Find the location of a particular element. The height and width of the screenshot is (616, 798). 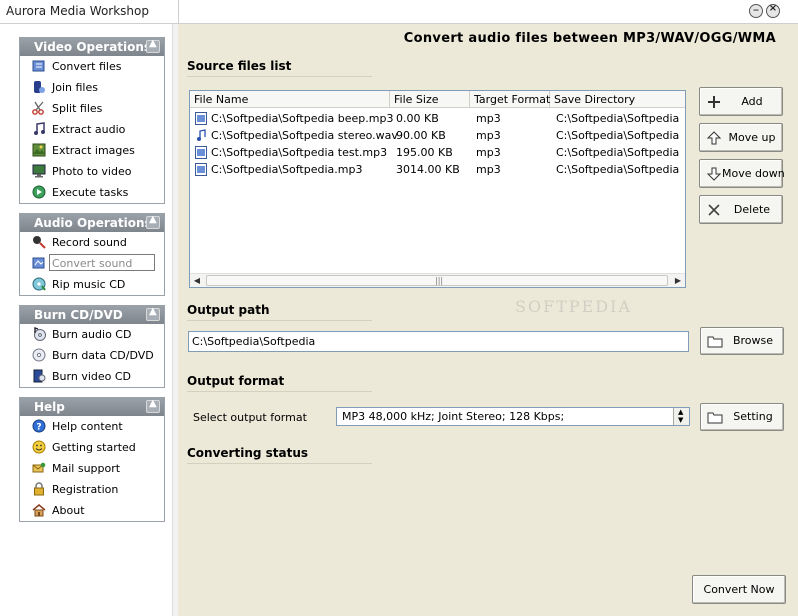

cell-save-directory: C:\Softpedia\Softpedia is located at coordinates (618, 135).